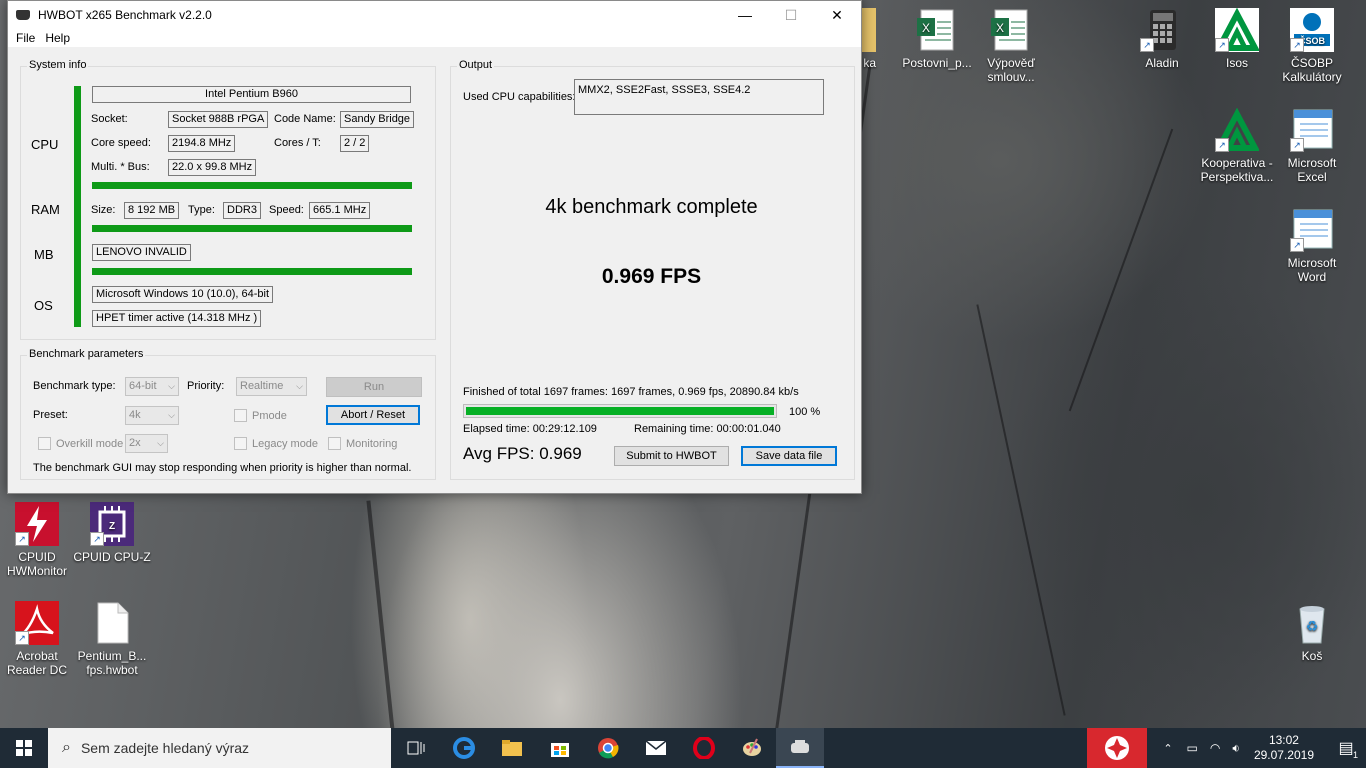  I want to click on kooperativa-logo-icon: ↗, so click(1237, 29).